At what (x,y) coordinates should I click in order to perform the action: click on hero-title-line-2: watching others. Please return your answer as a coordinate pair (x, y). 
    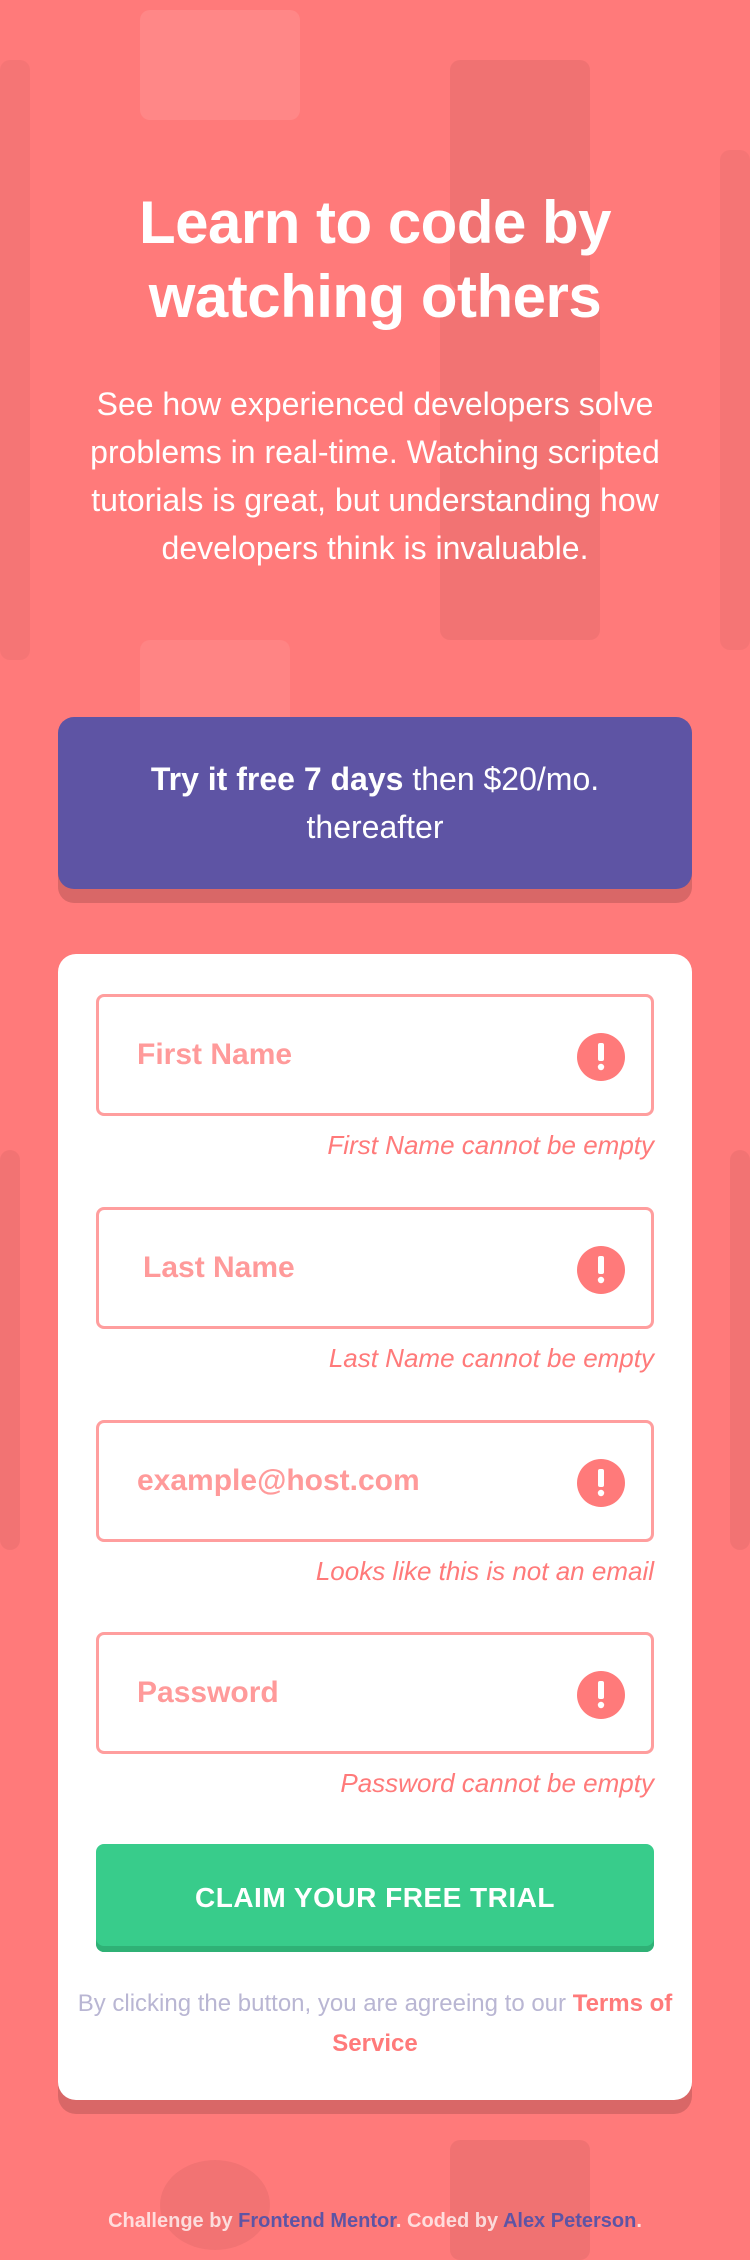
    Looking at the image, I should click on (375, 296).